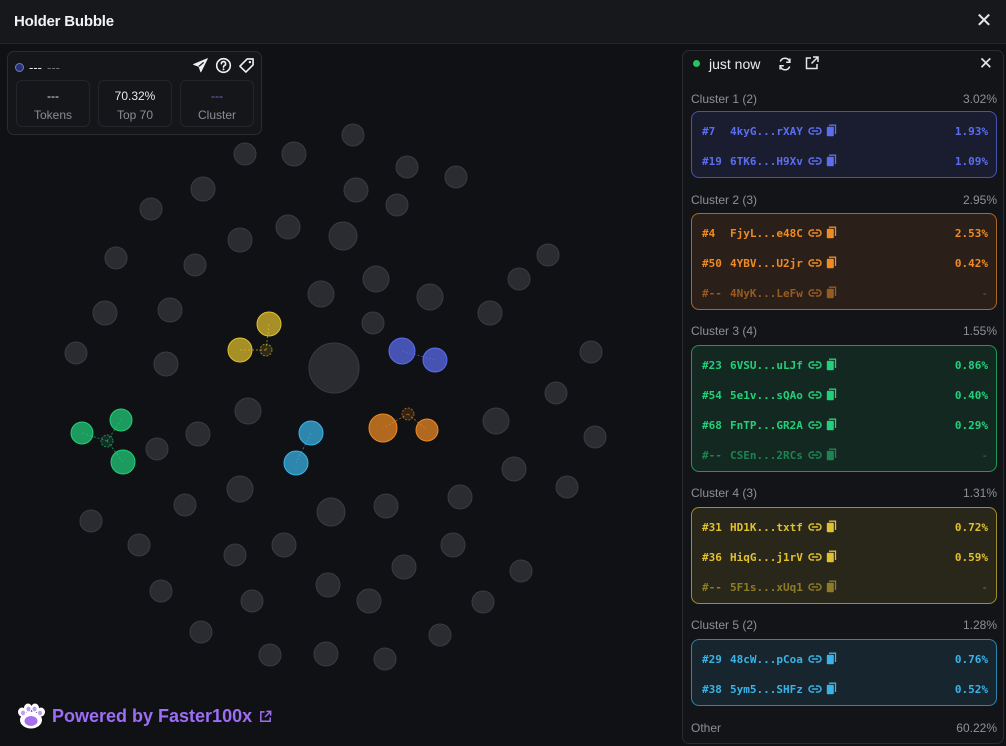 Image resolution: width=1006 pixels, height=746 pixels. What do you see at coordinates (844, 587) in the screenshot?
I see `holder-row: #-- 5F1s...xUq1 -` at bounding box center [844, 587].